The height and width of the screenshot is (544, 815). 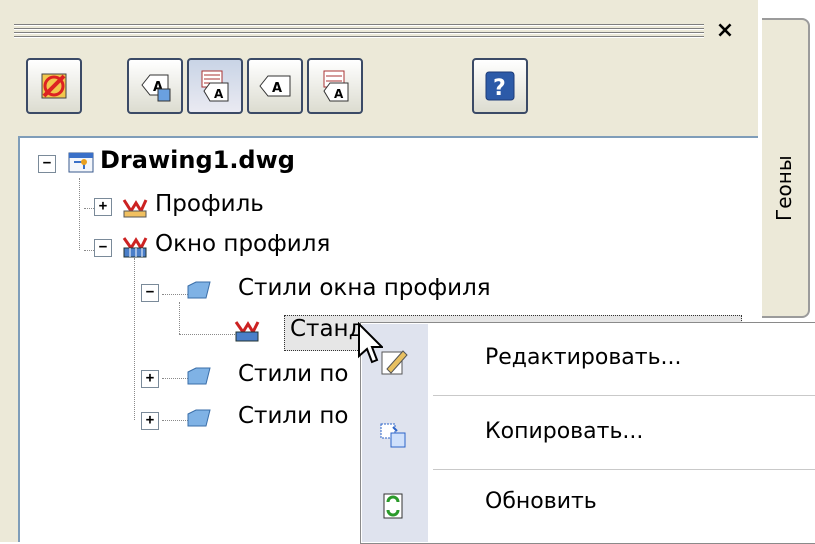 I want to click on tag-icon: A, so click(x=275, y=86).